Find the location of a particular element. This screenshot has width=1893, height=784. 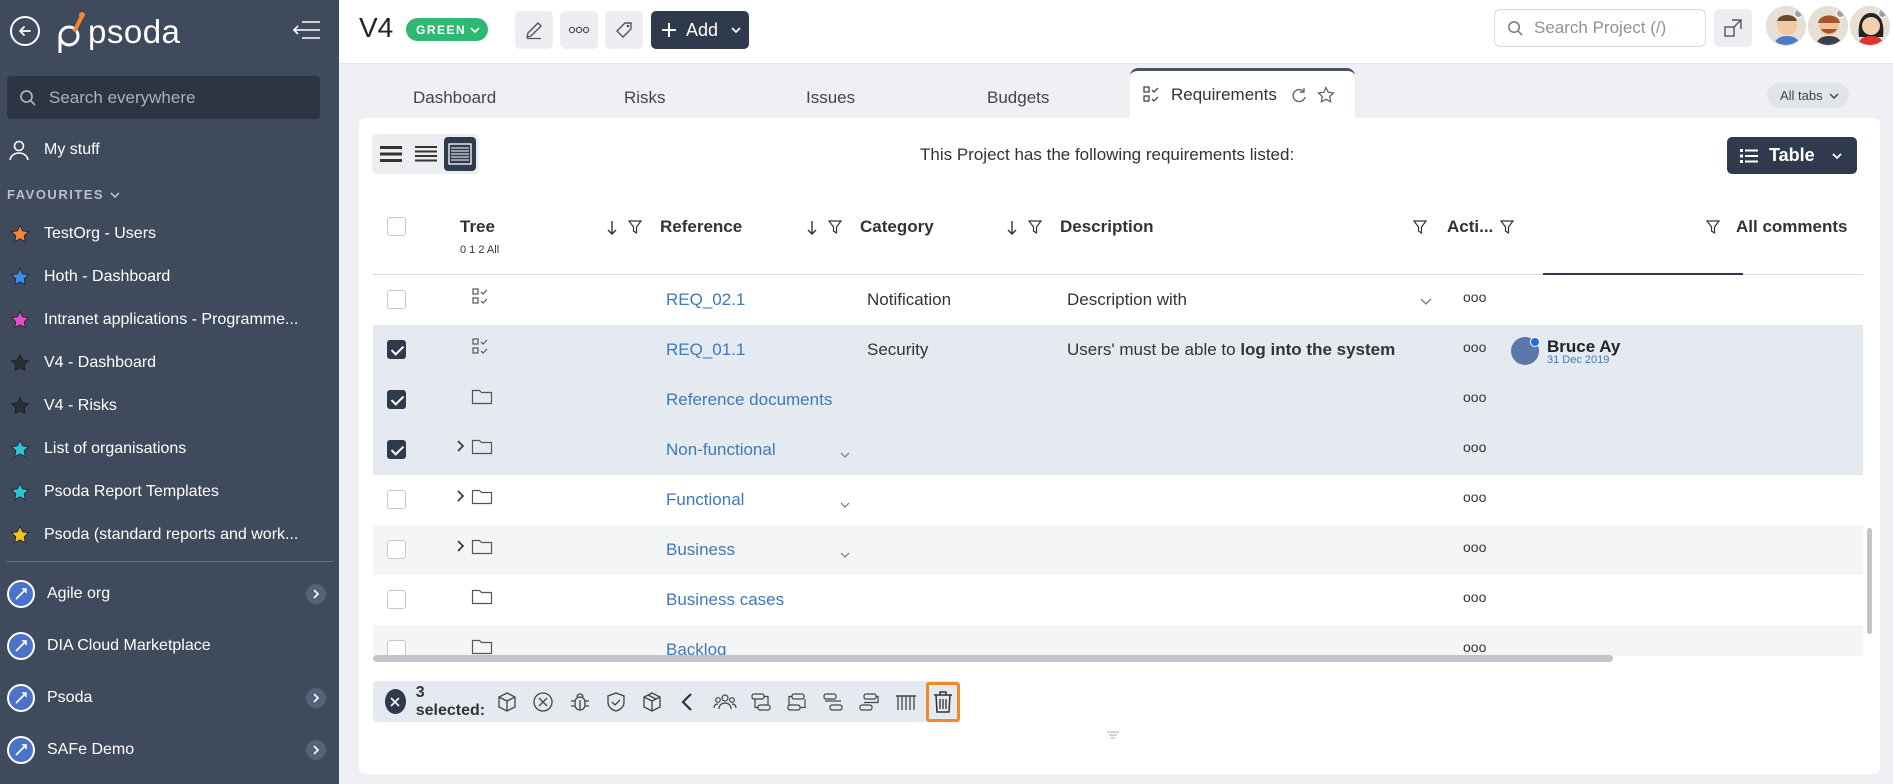

comment-preview: Bruce Ay 31 Dec 2019 is located at coordinates (1565, 351).